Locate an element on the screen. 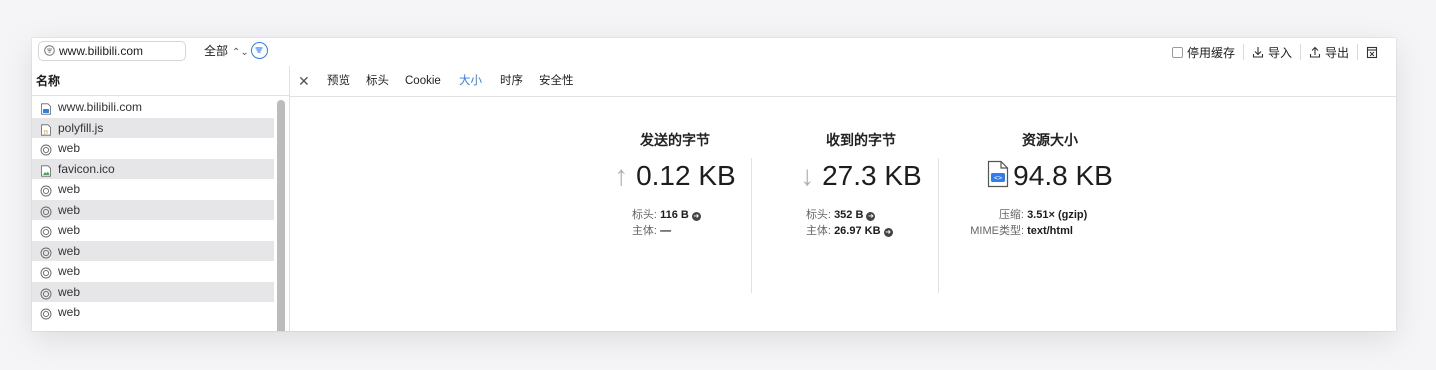  received-bytes-value: 27.3 KB is located at coordinates (872, 175).